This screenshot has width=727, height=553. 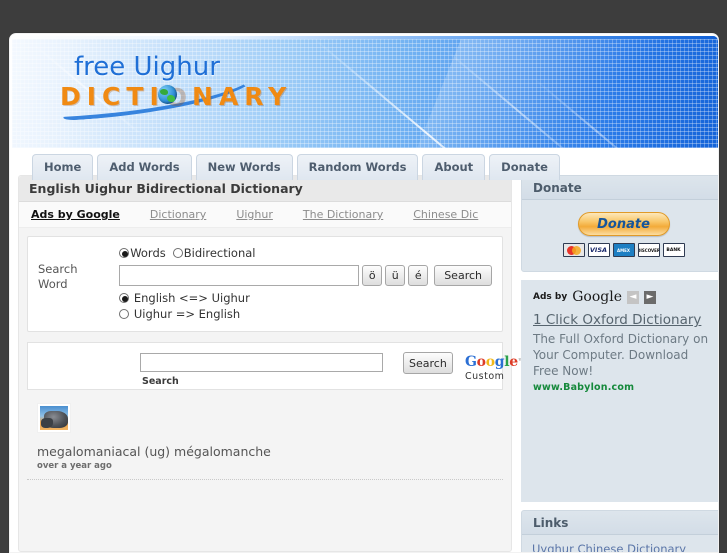 What do you see at coordinates (242, 96) in the screenshot?
I see `logo-line-2-part-2: NARY` at bounding box center [242, 96].